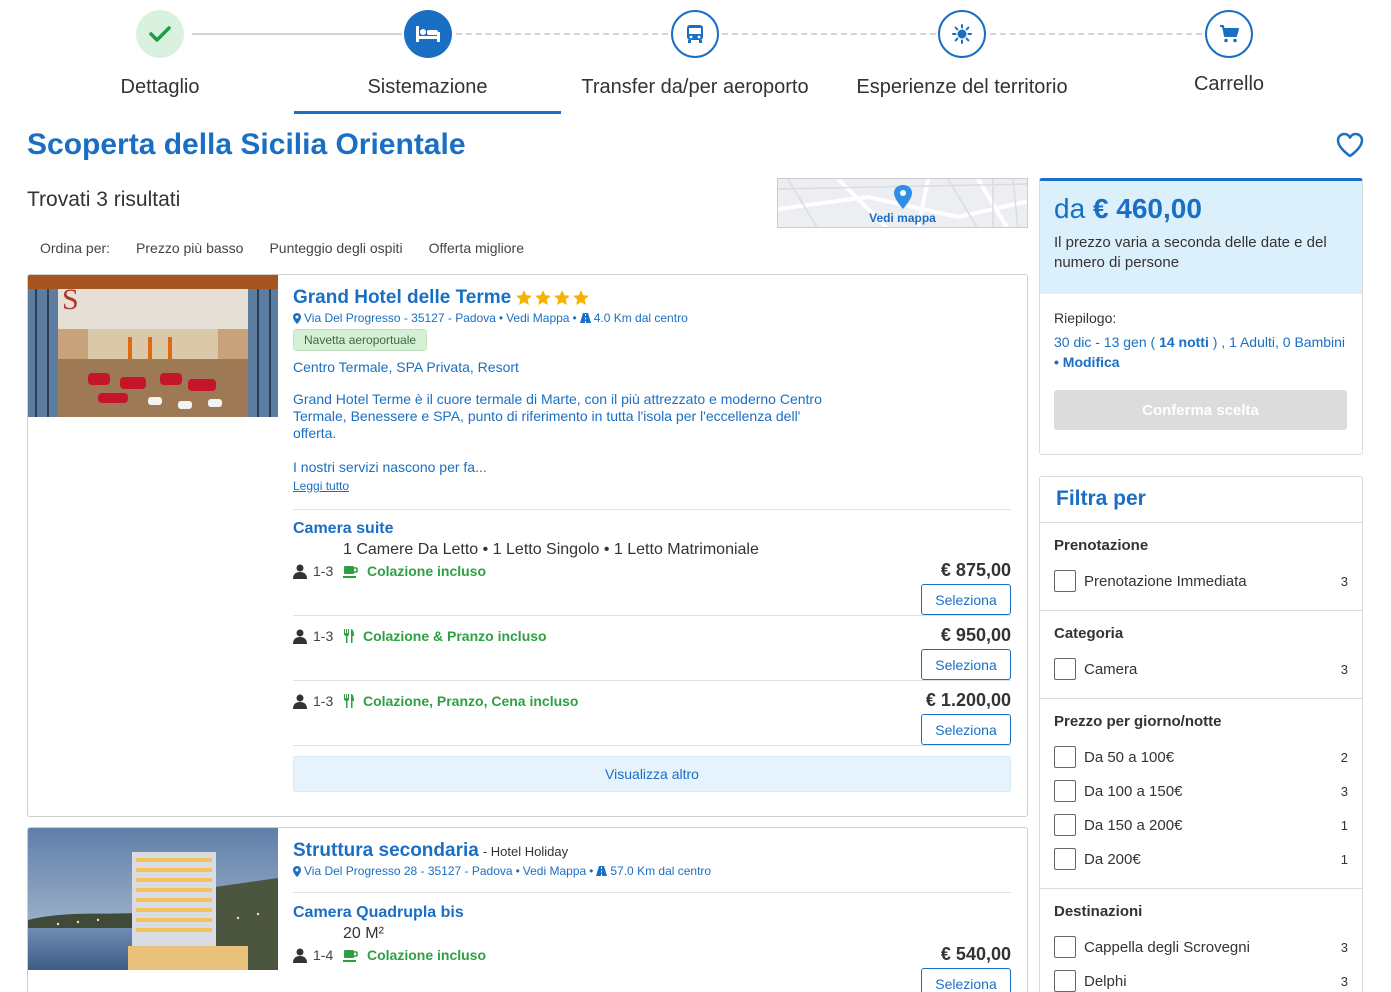 This screenshot has width=1391, height=992. Describe the element at coordinates (1201, 362) in the screenshot. I see `edit-link: • Modifica` at that location.